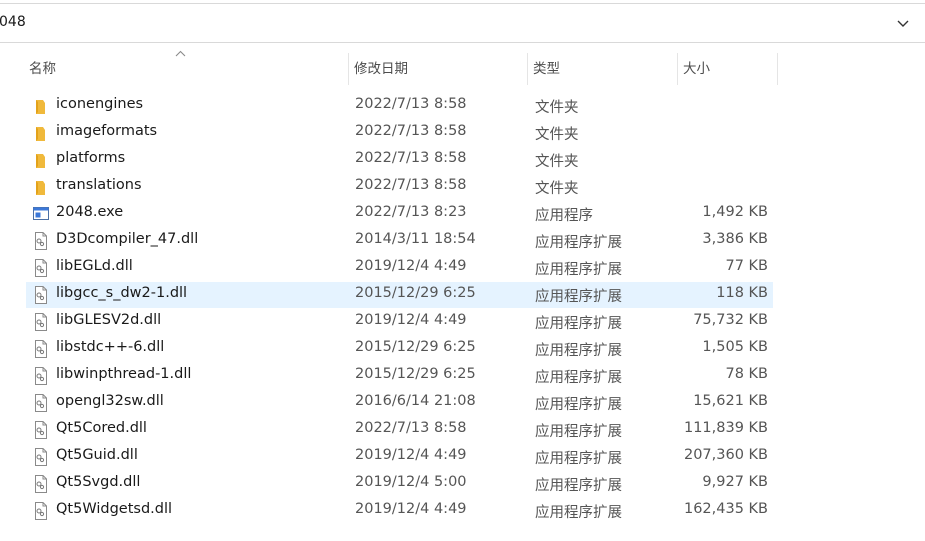 This screenshot has height=541, width=925. I want to click on file-size: 78 KB, so click(746, 374).